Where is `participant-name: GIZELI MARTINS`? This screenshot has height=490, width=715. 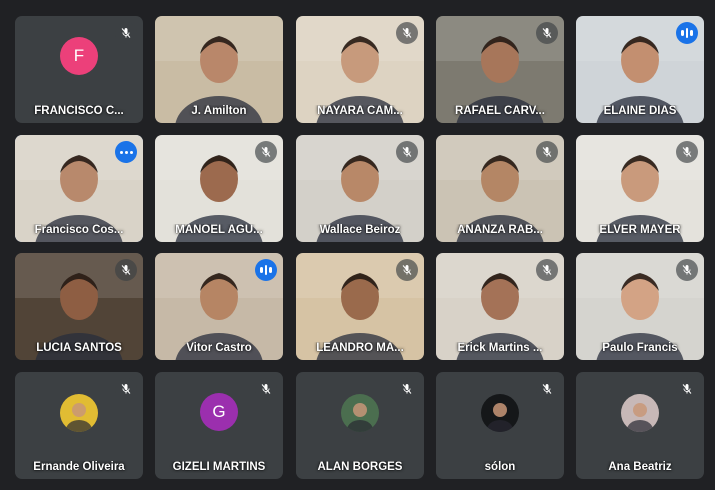
participant-name: GIZELI MARTINS is located at coordinates (219, 467).